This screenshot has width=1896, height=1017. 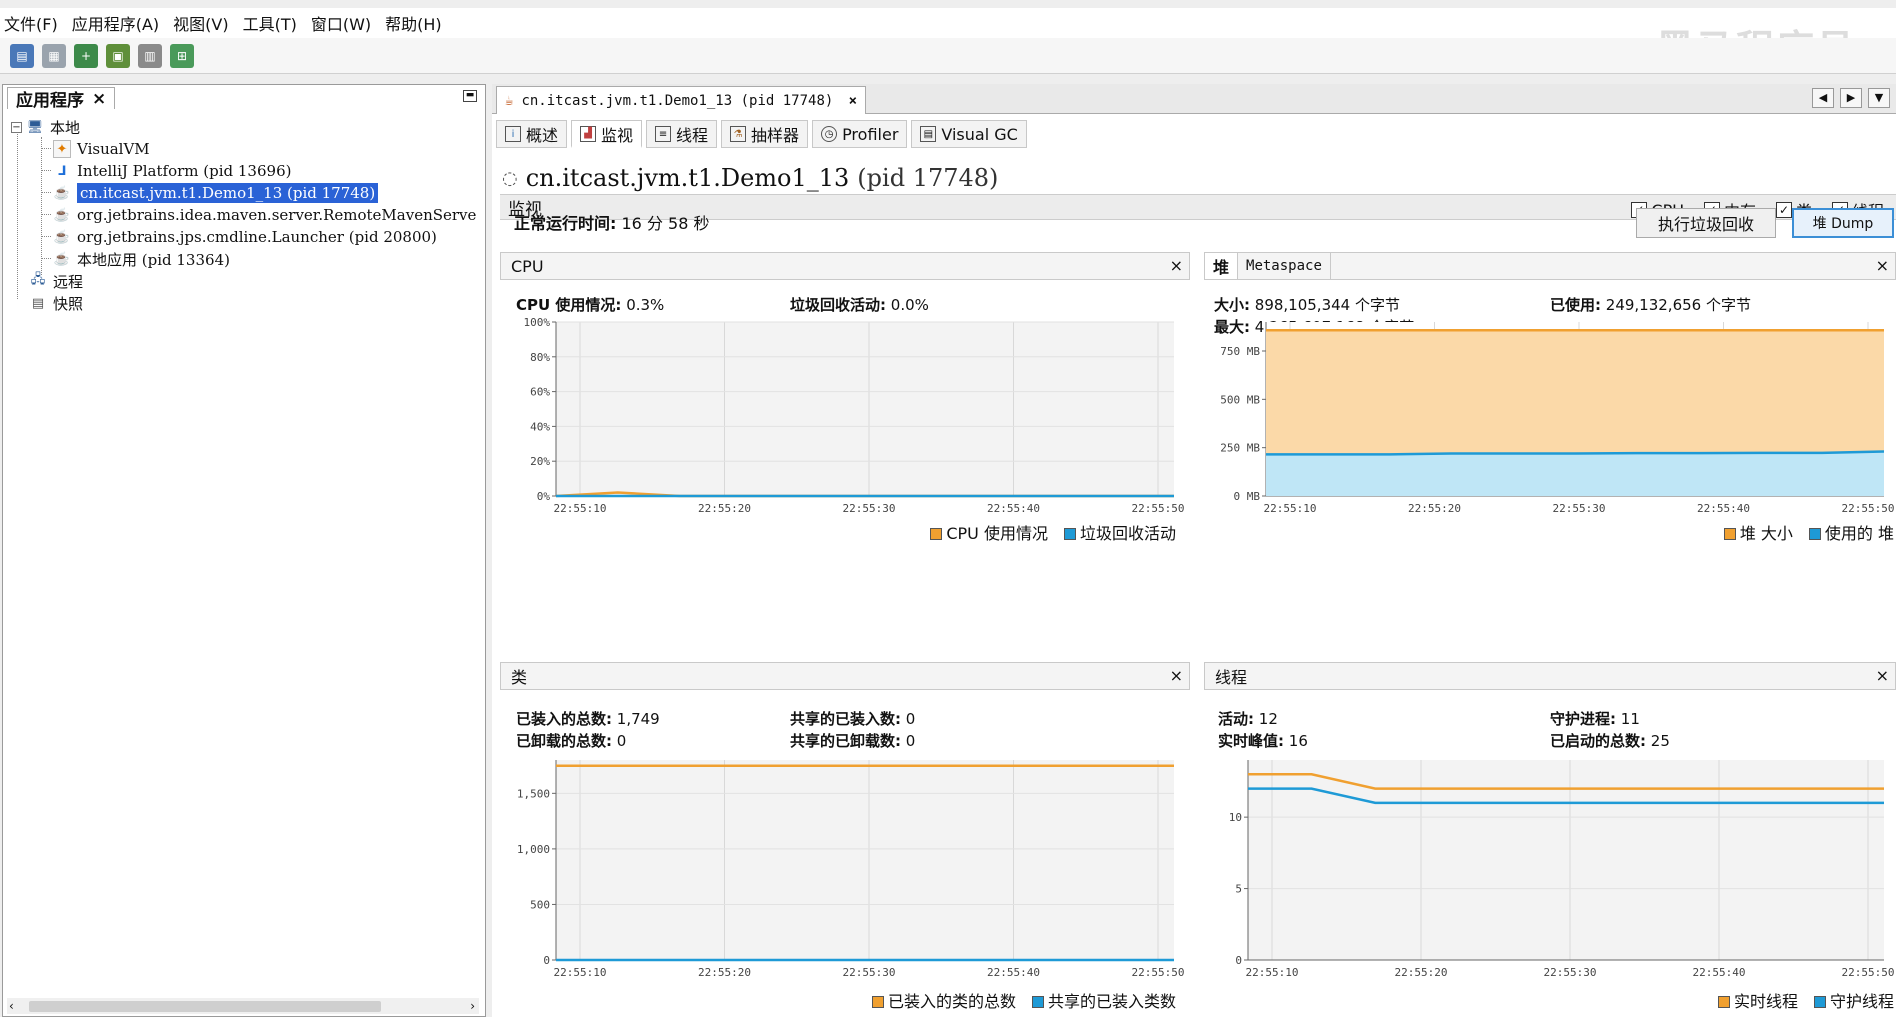 I want to click on tab-monitor: ▟ 监视, so click(x=607, y=134).